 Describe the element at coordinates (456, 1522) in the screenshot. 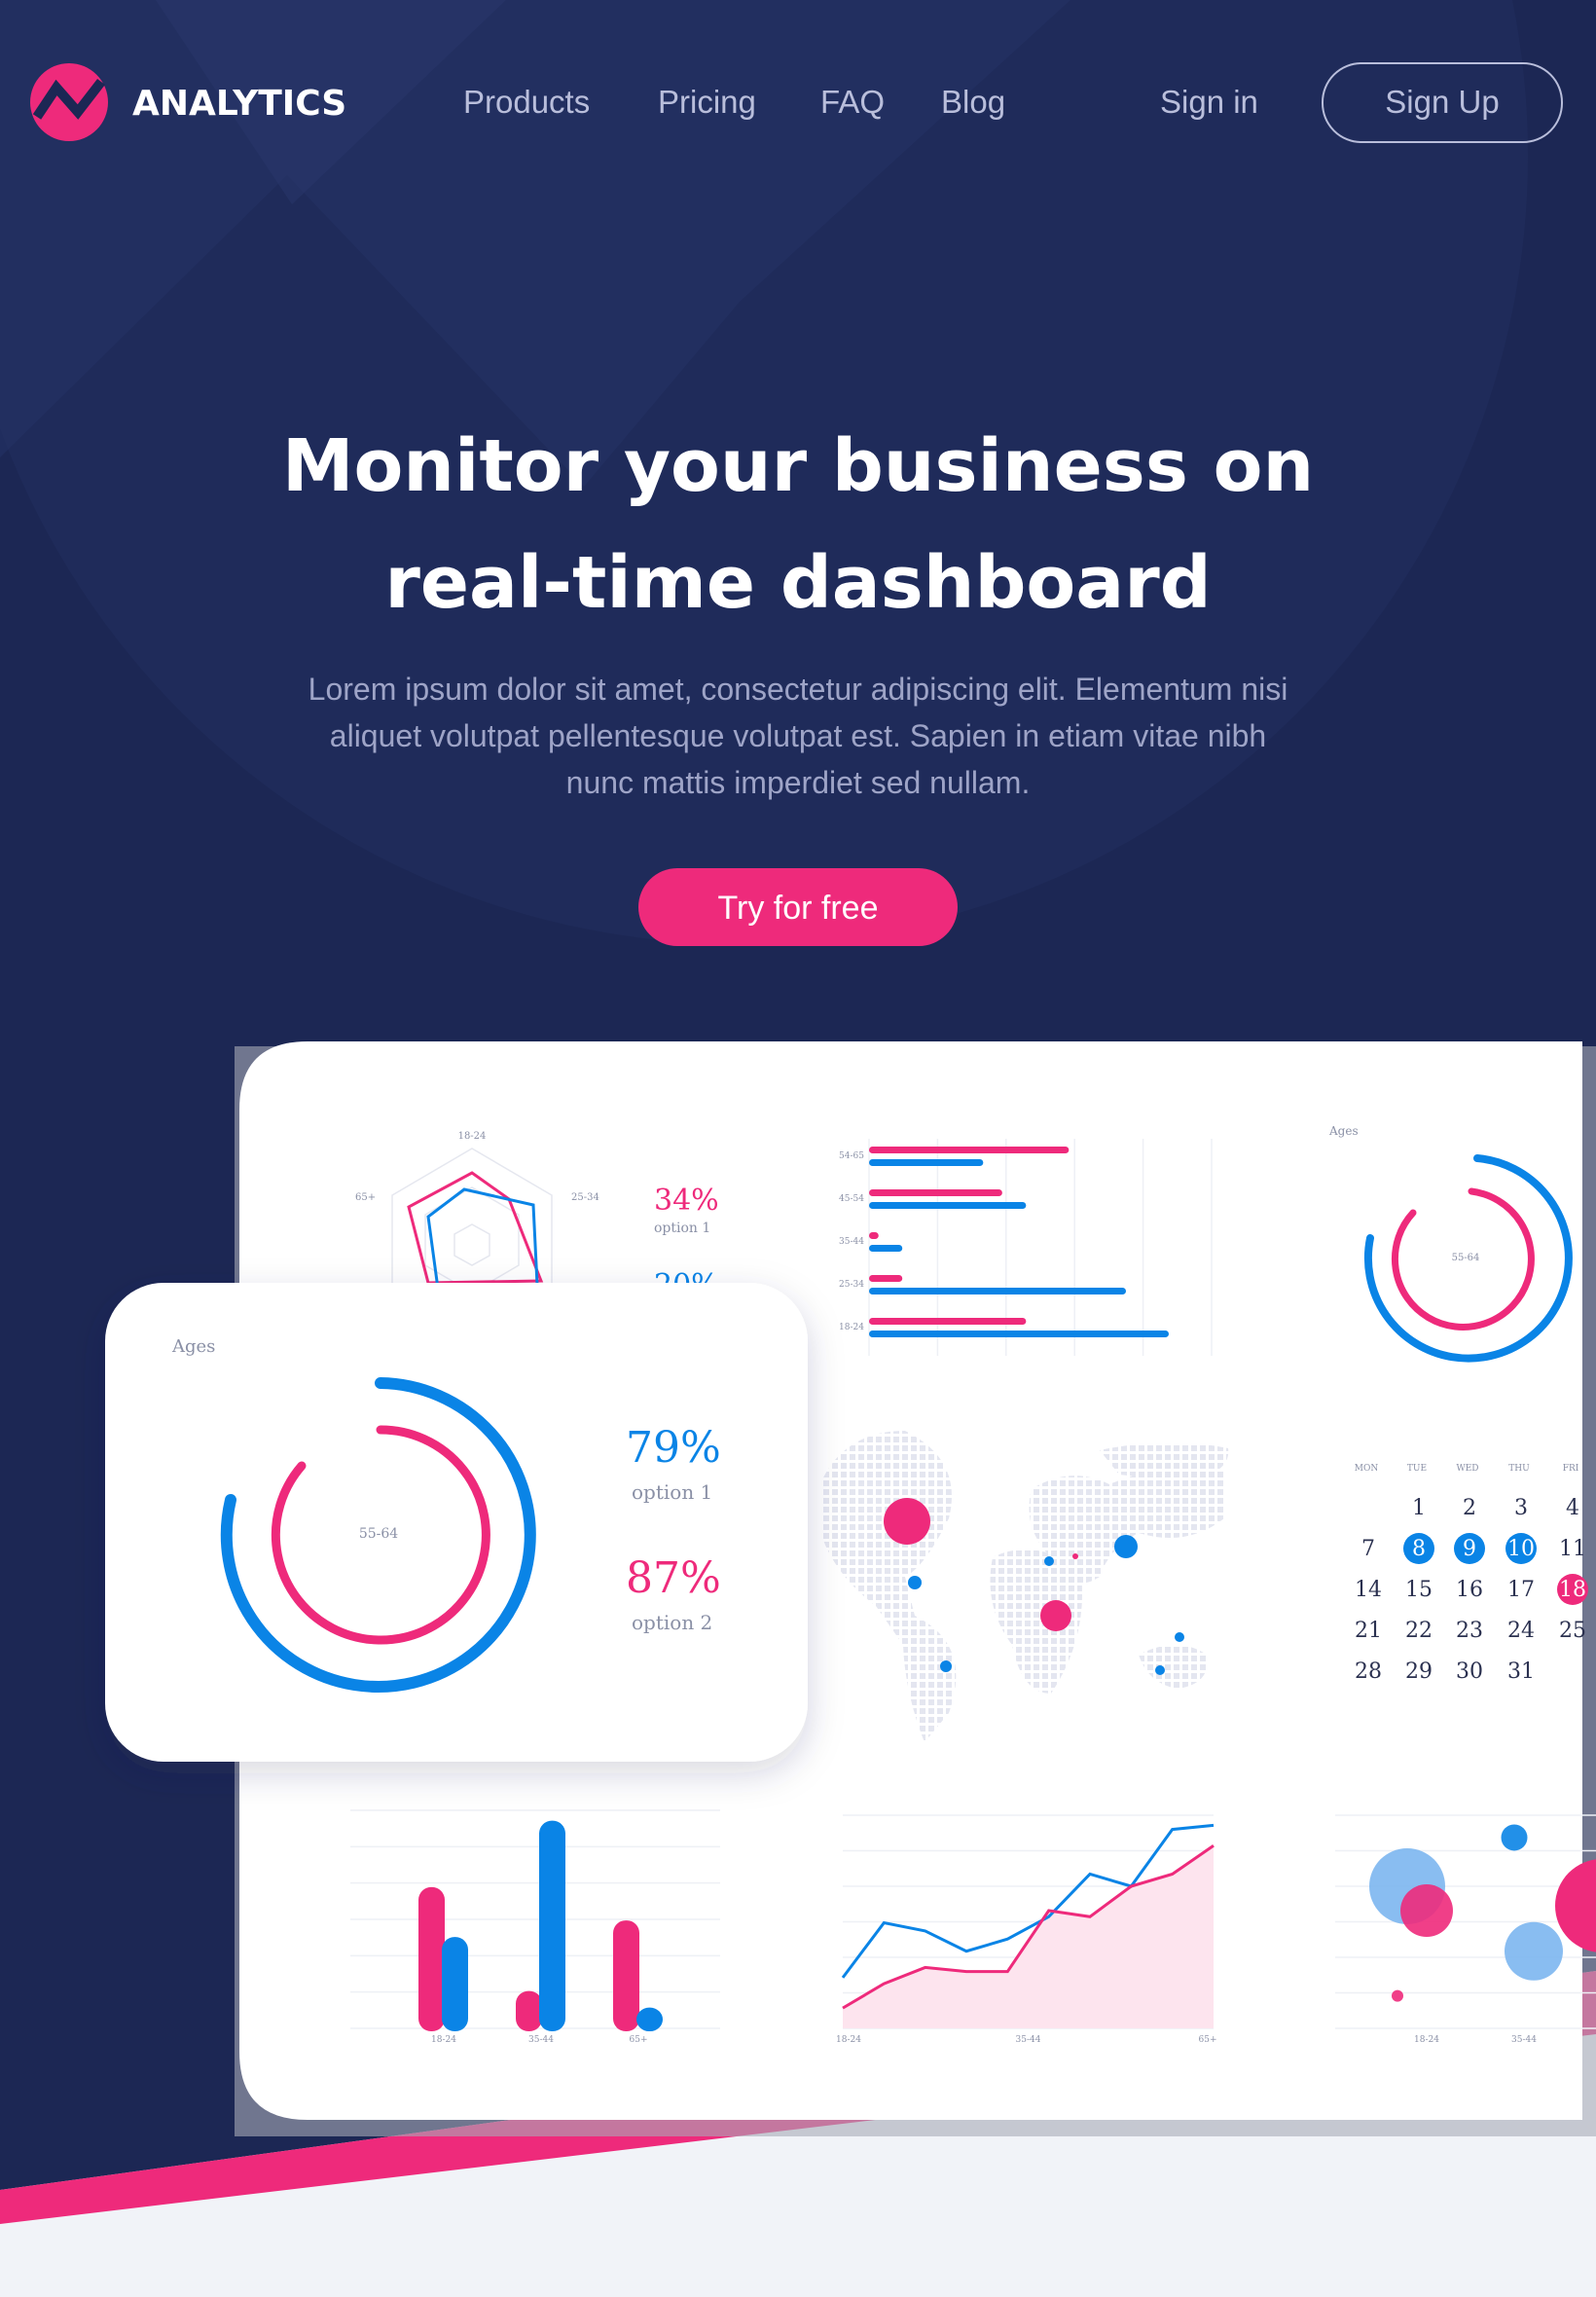

I see `floating-ages-card: Ages 55-64 79% option 1 87% option 2` at that location.